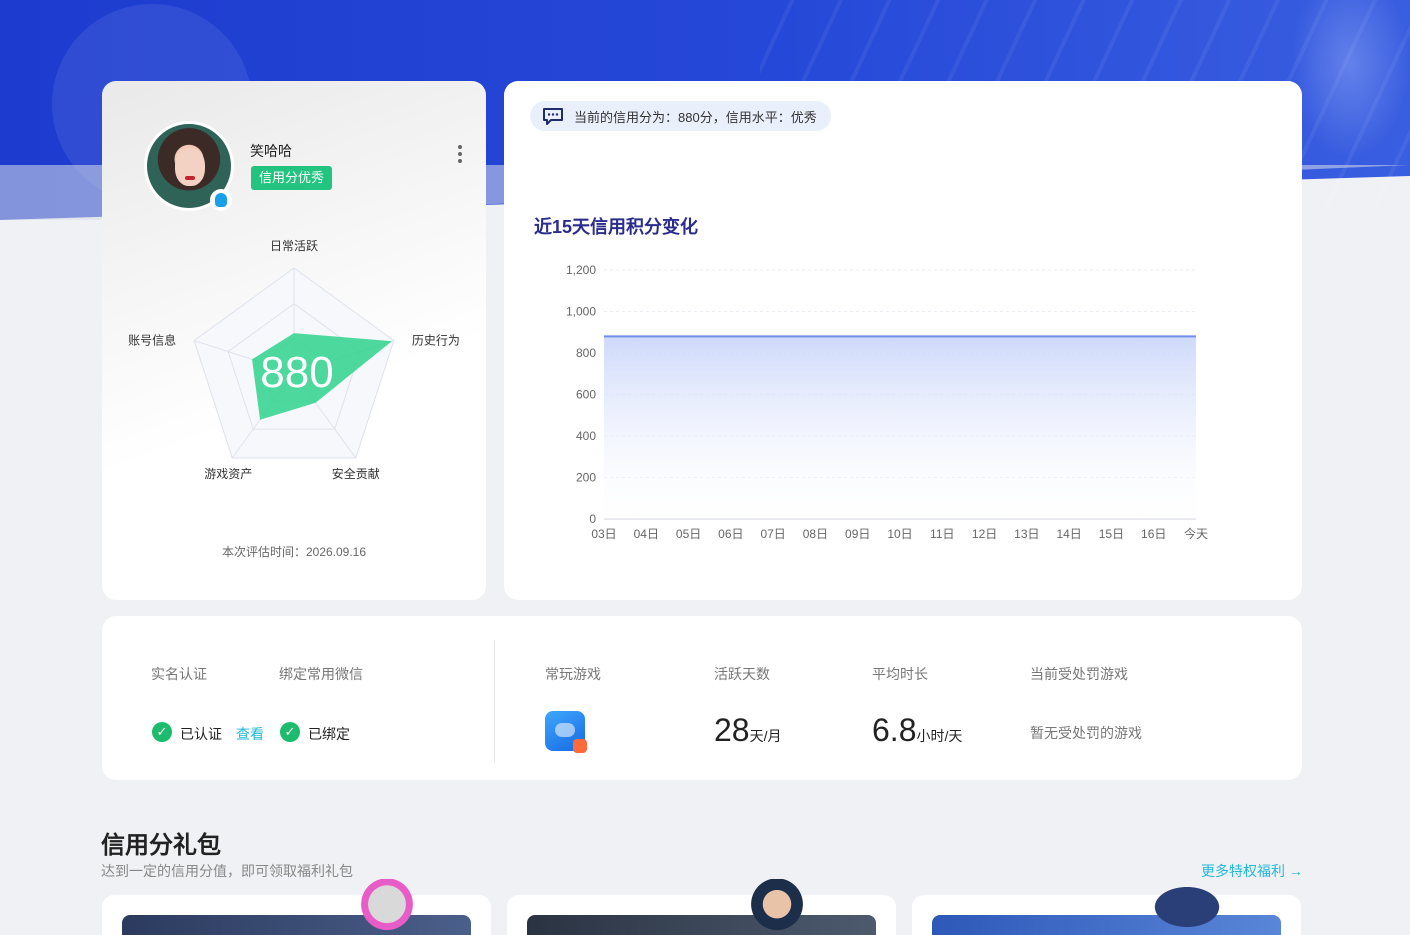  What do you see at coordinates (294, 246) in the screenshot?
I see `radar-axis-label: 日常活跃` at bounding box center [294, 246].